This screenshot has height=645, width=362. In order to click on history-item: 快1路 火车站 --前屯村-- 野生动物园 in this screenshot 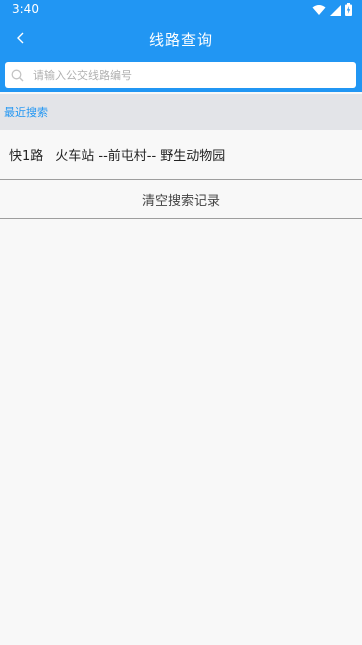, I will do `click(181, 155)`.